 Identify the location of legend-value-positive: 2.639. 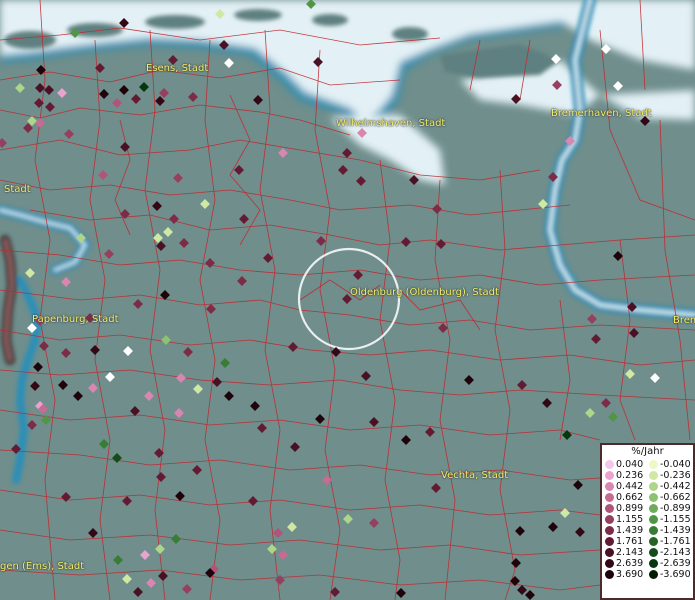
(630, 563).